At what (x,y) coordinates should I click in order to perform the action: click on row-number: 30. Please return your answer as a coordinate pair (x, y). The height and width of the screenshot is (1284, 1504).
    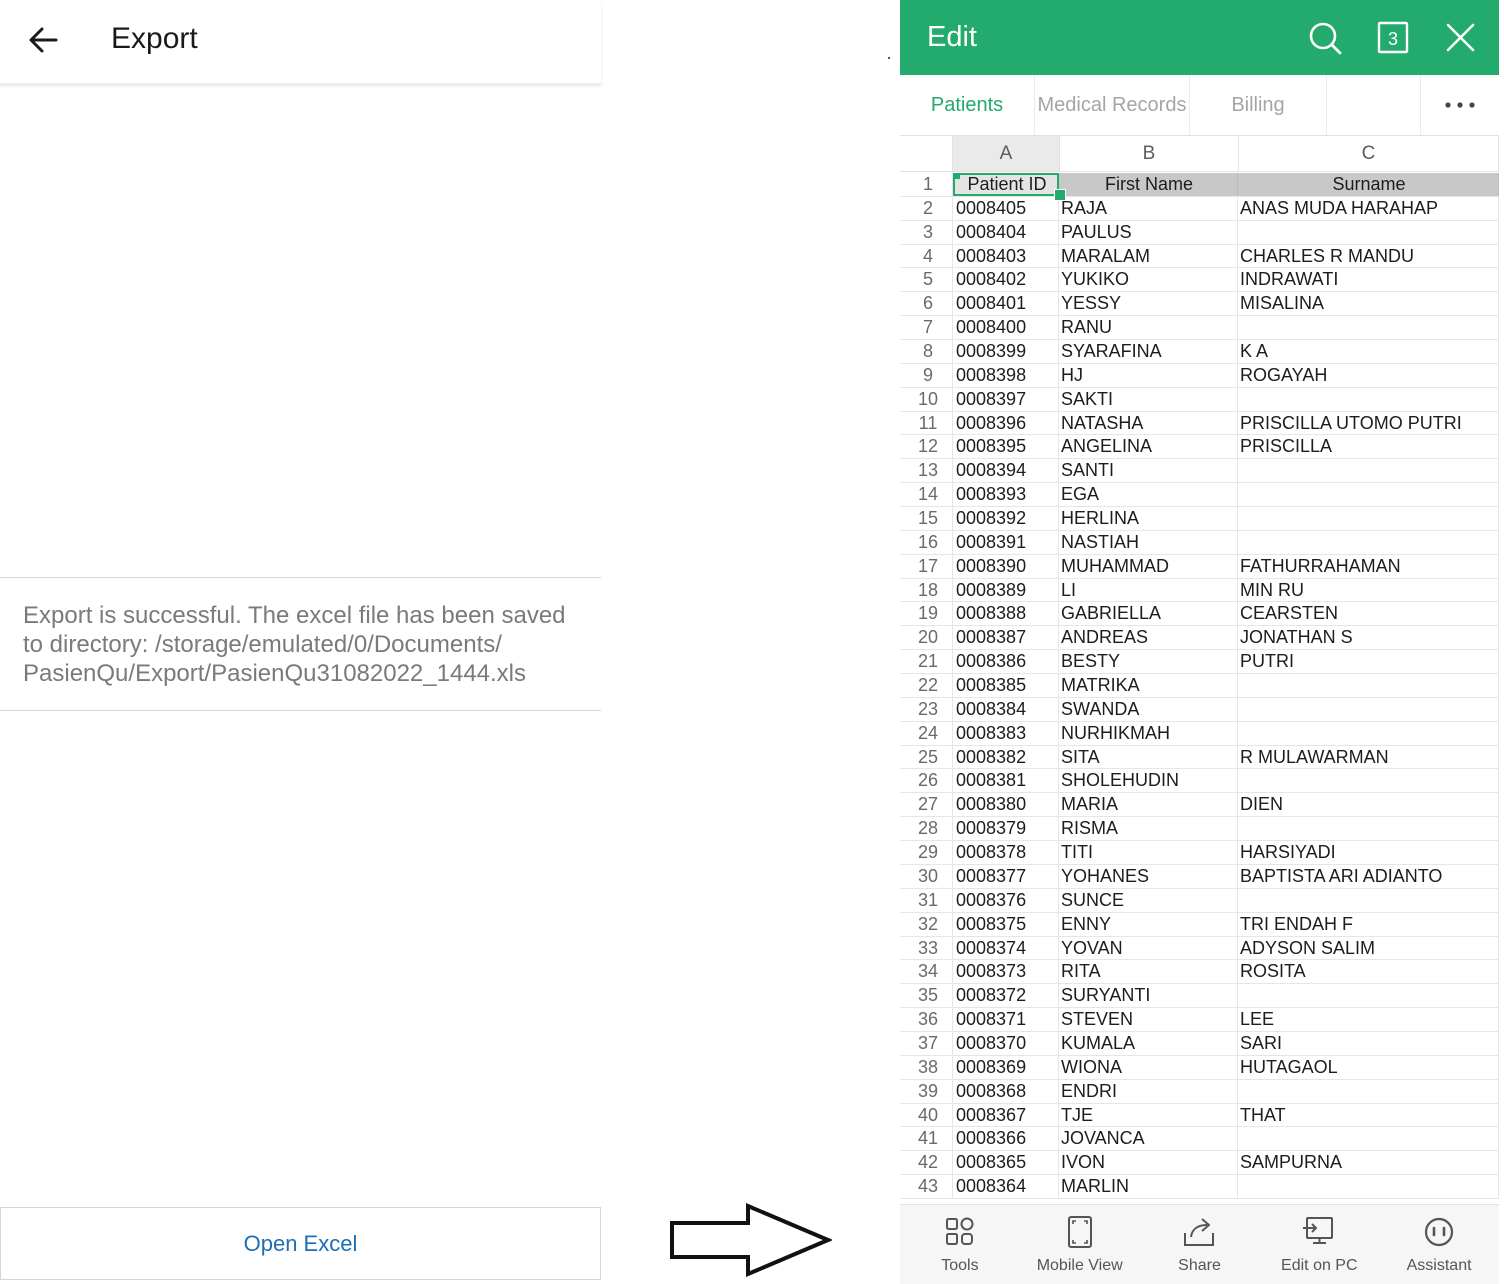
    Looking at the image, I should click on (926, 876).